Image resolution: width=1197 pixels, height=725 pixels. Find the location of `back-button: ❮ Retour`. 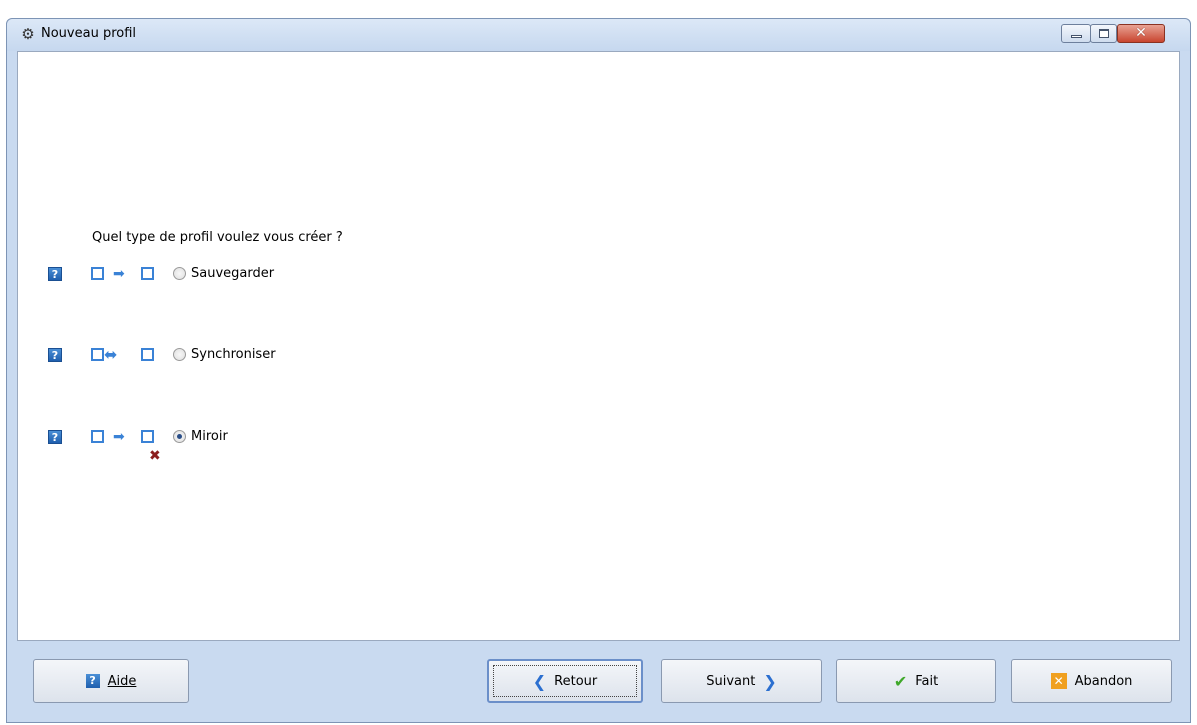

back-button: ❮ Retour is located at coordinates (565, 681).